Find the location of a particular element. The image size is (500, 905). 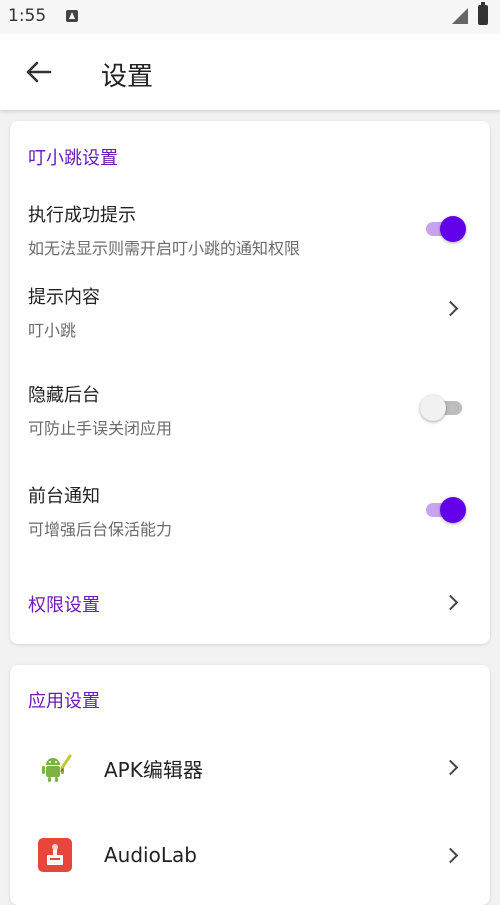

status-bar: 1:55 is located at coordinates (250, 17).